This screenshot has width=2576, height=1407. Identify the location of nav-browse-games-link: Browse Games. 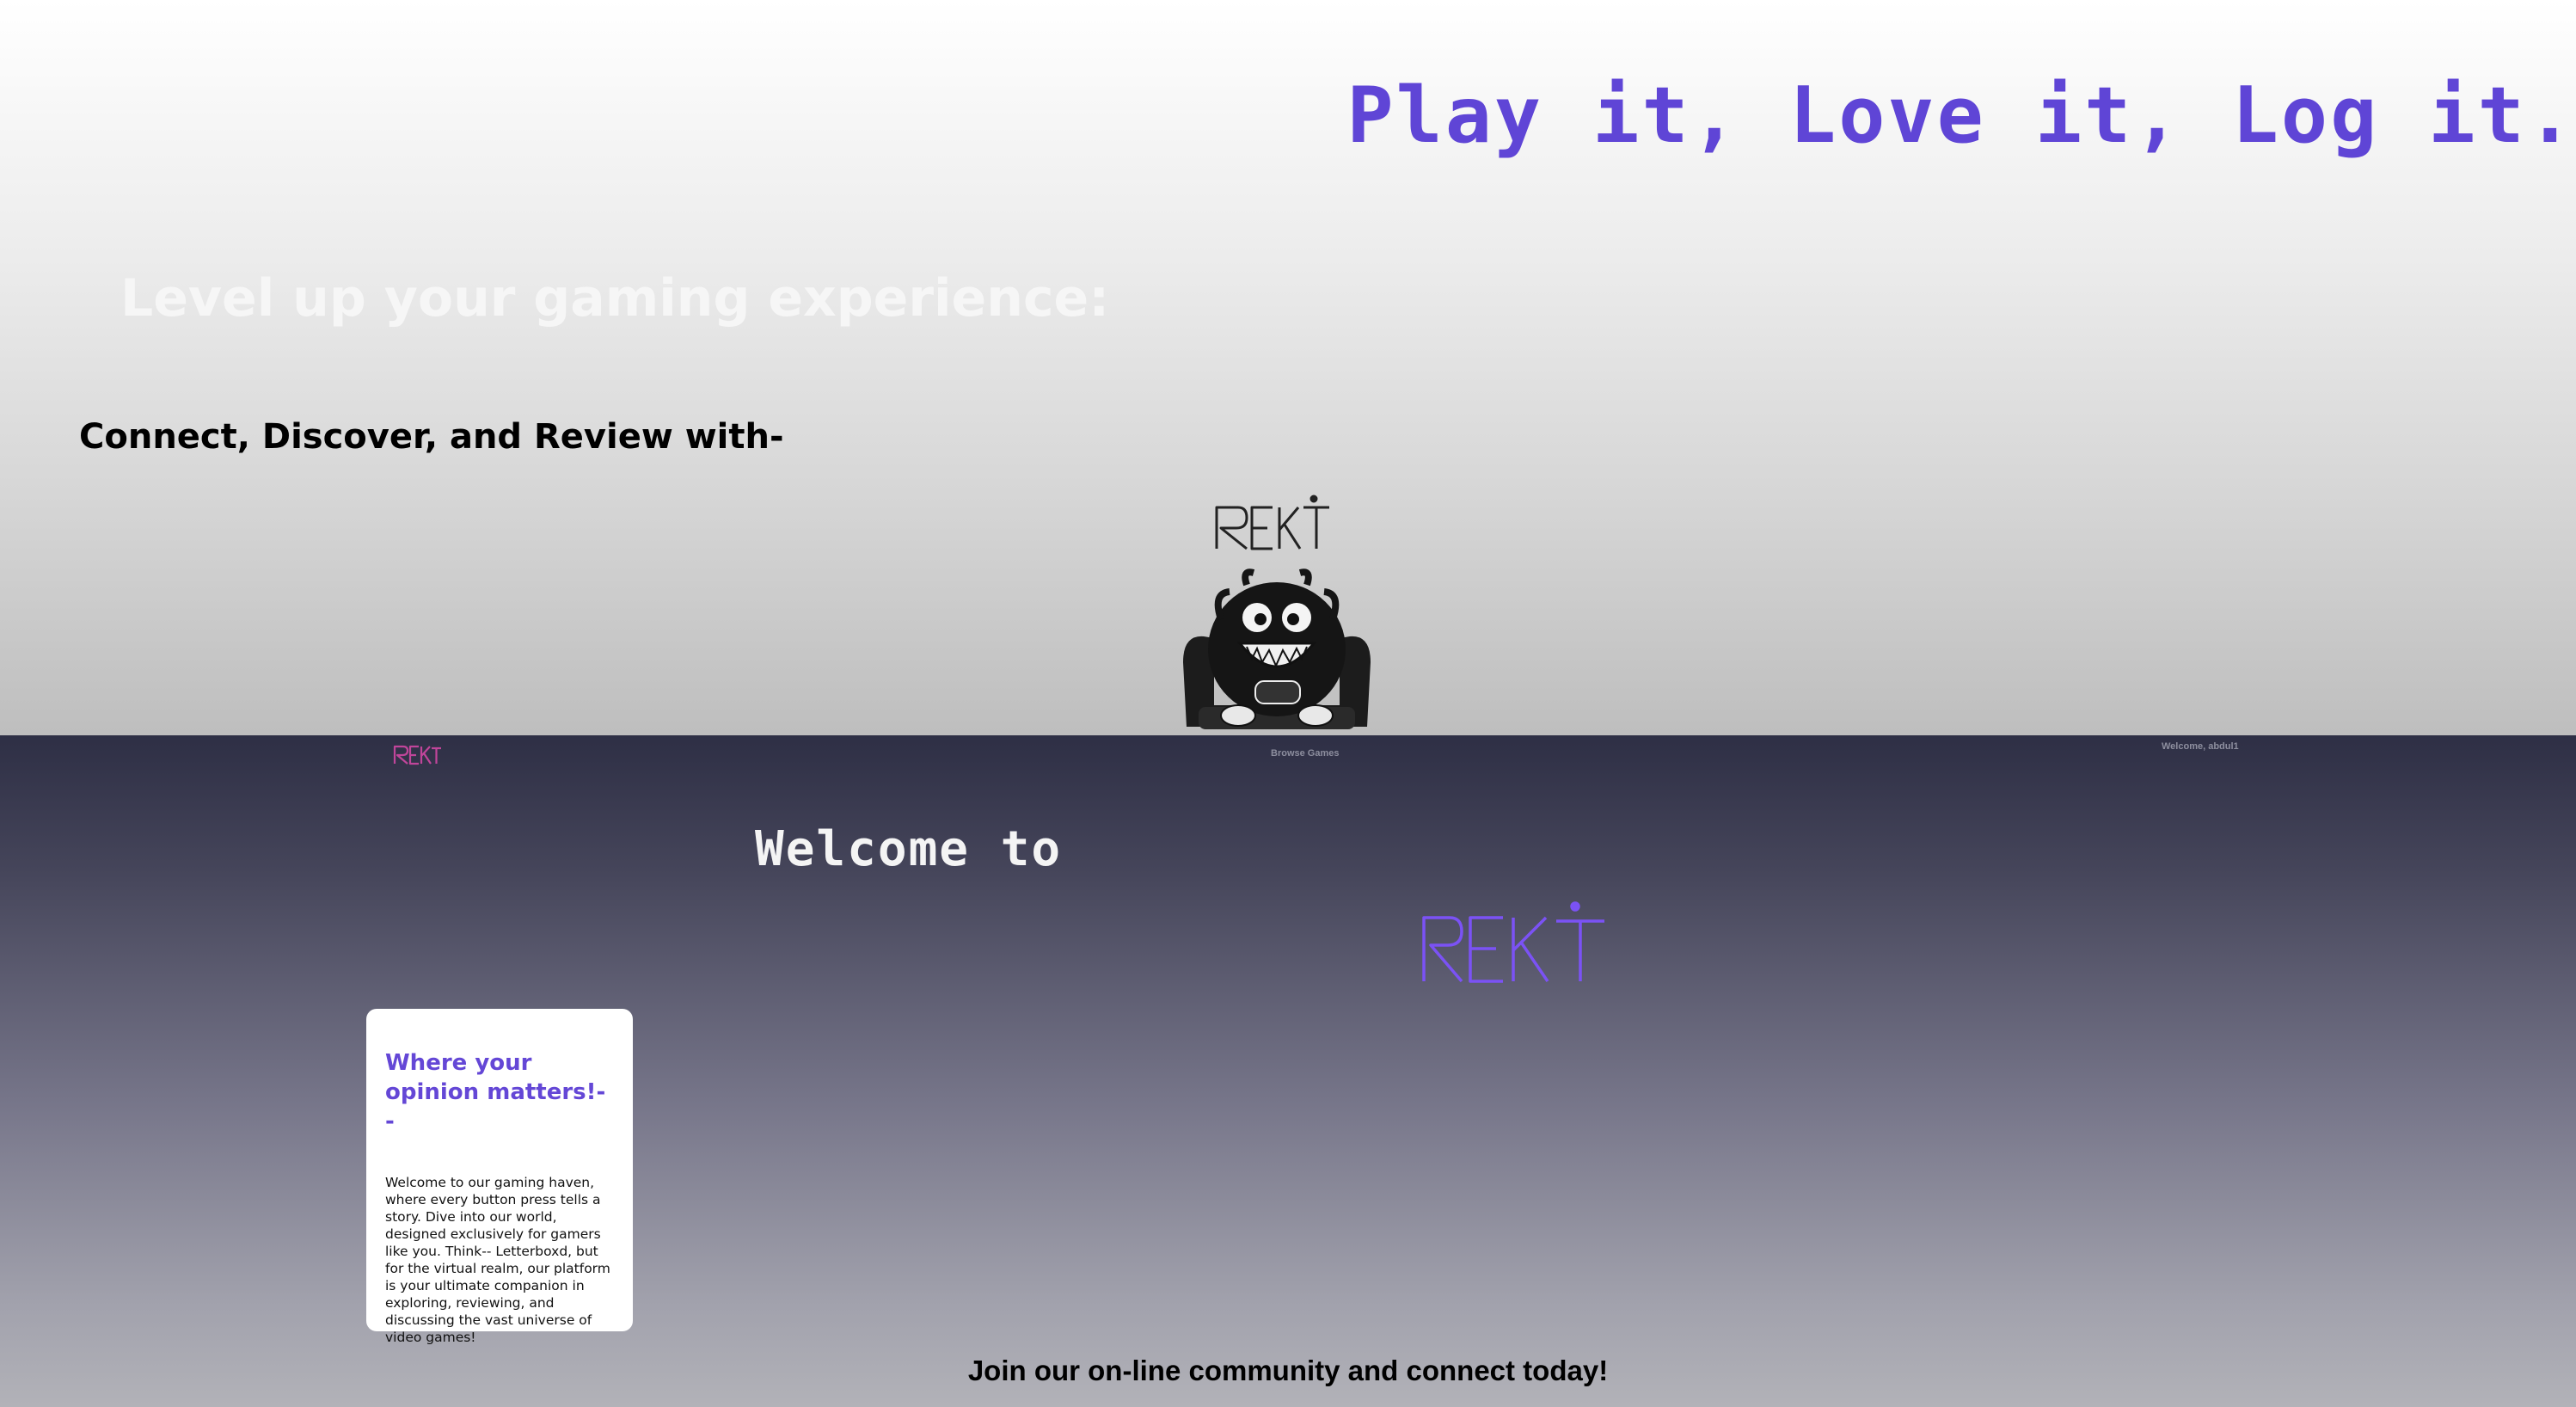
(1305, 754).